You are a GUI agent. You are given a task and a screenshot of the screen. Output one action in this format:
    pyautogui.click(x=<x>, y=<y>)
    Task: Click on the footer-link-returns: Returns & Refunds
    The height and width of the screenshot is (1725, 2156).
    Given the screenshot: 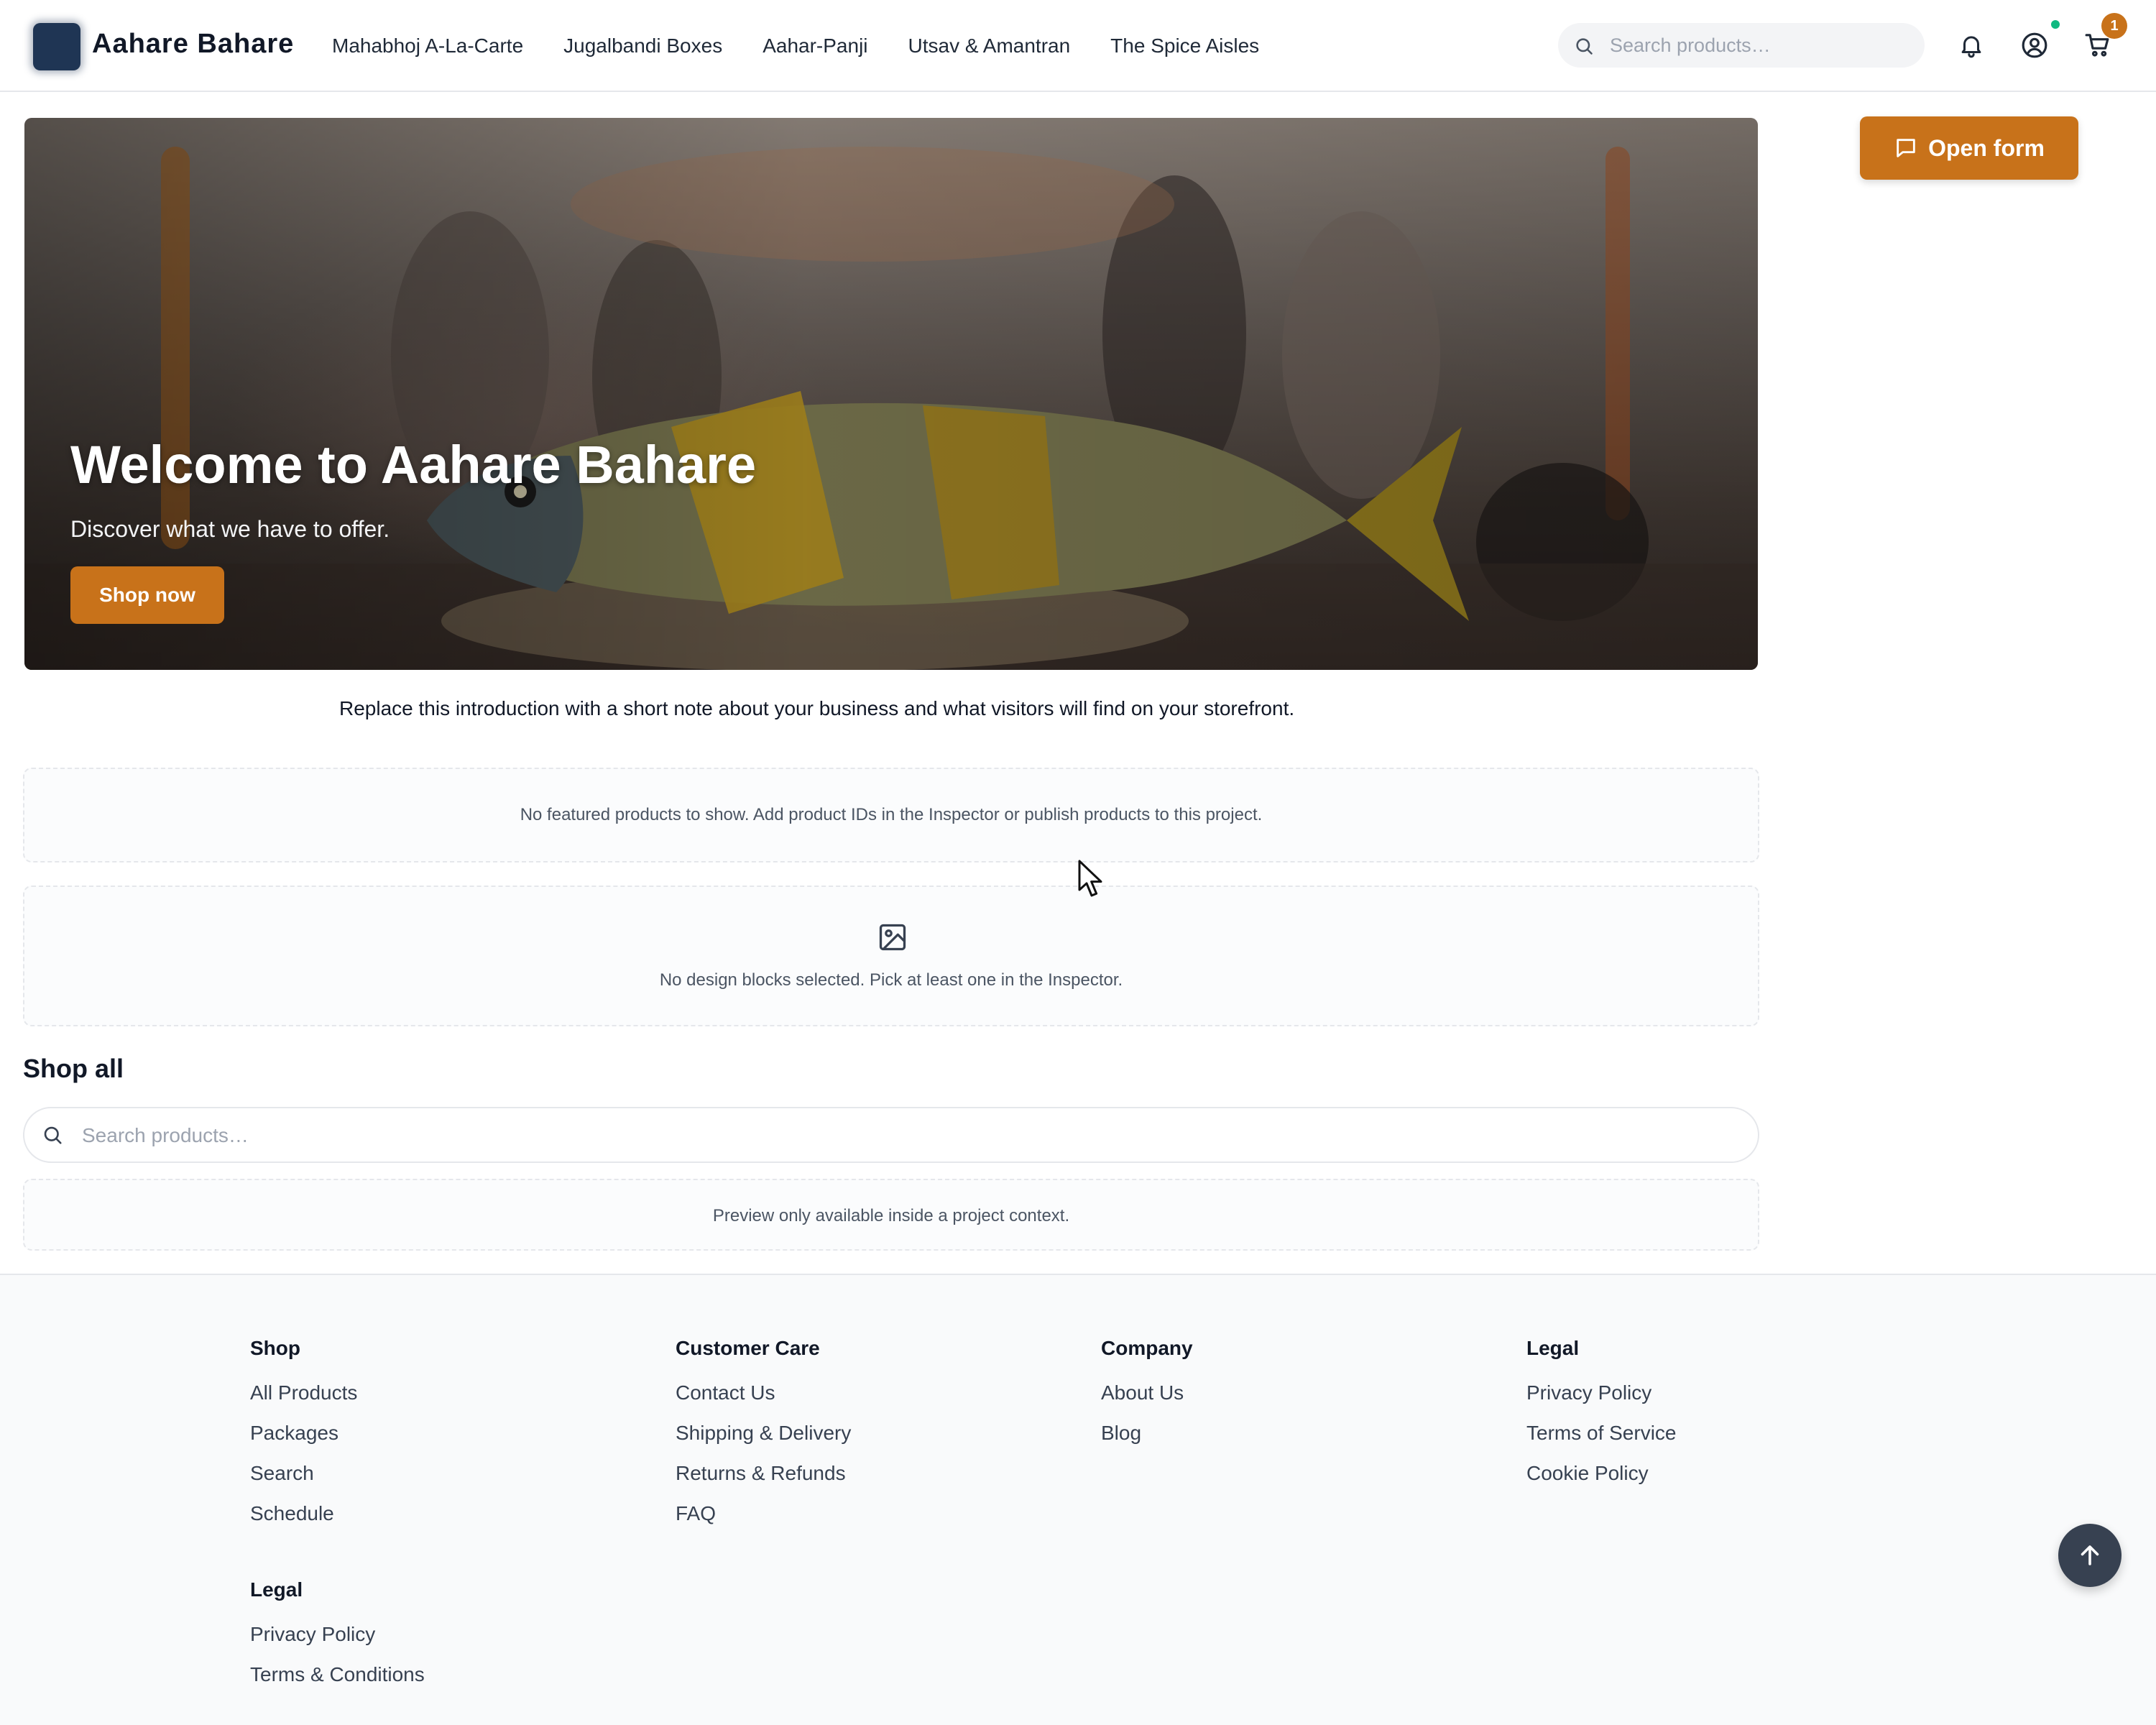 What is the action you would take?
    pyautogui.click(x=764, y=1473)
    